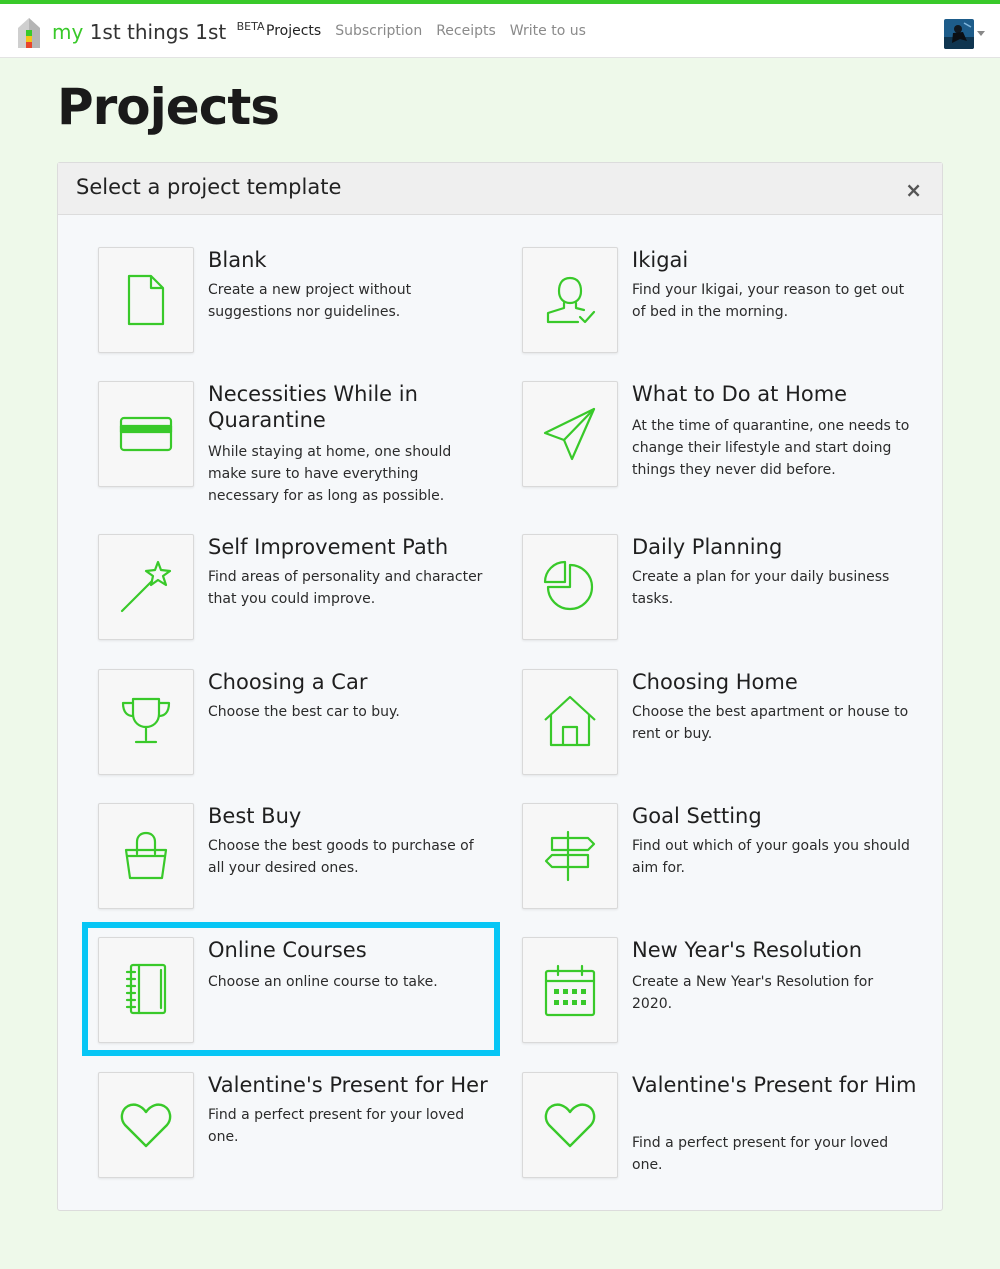 This screenshot has width=1000, height=1269. I want to click on close-icon: ×, so click(913, 190).